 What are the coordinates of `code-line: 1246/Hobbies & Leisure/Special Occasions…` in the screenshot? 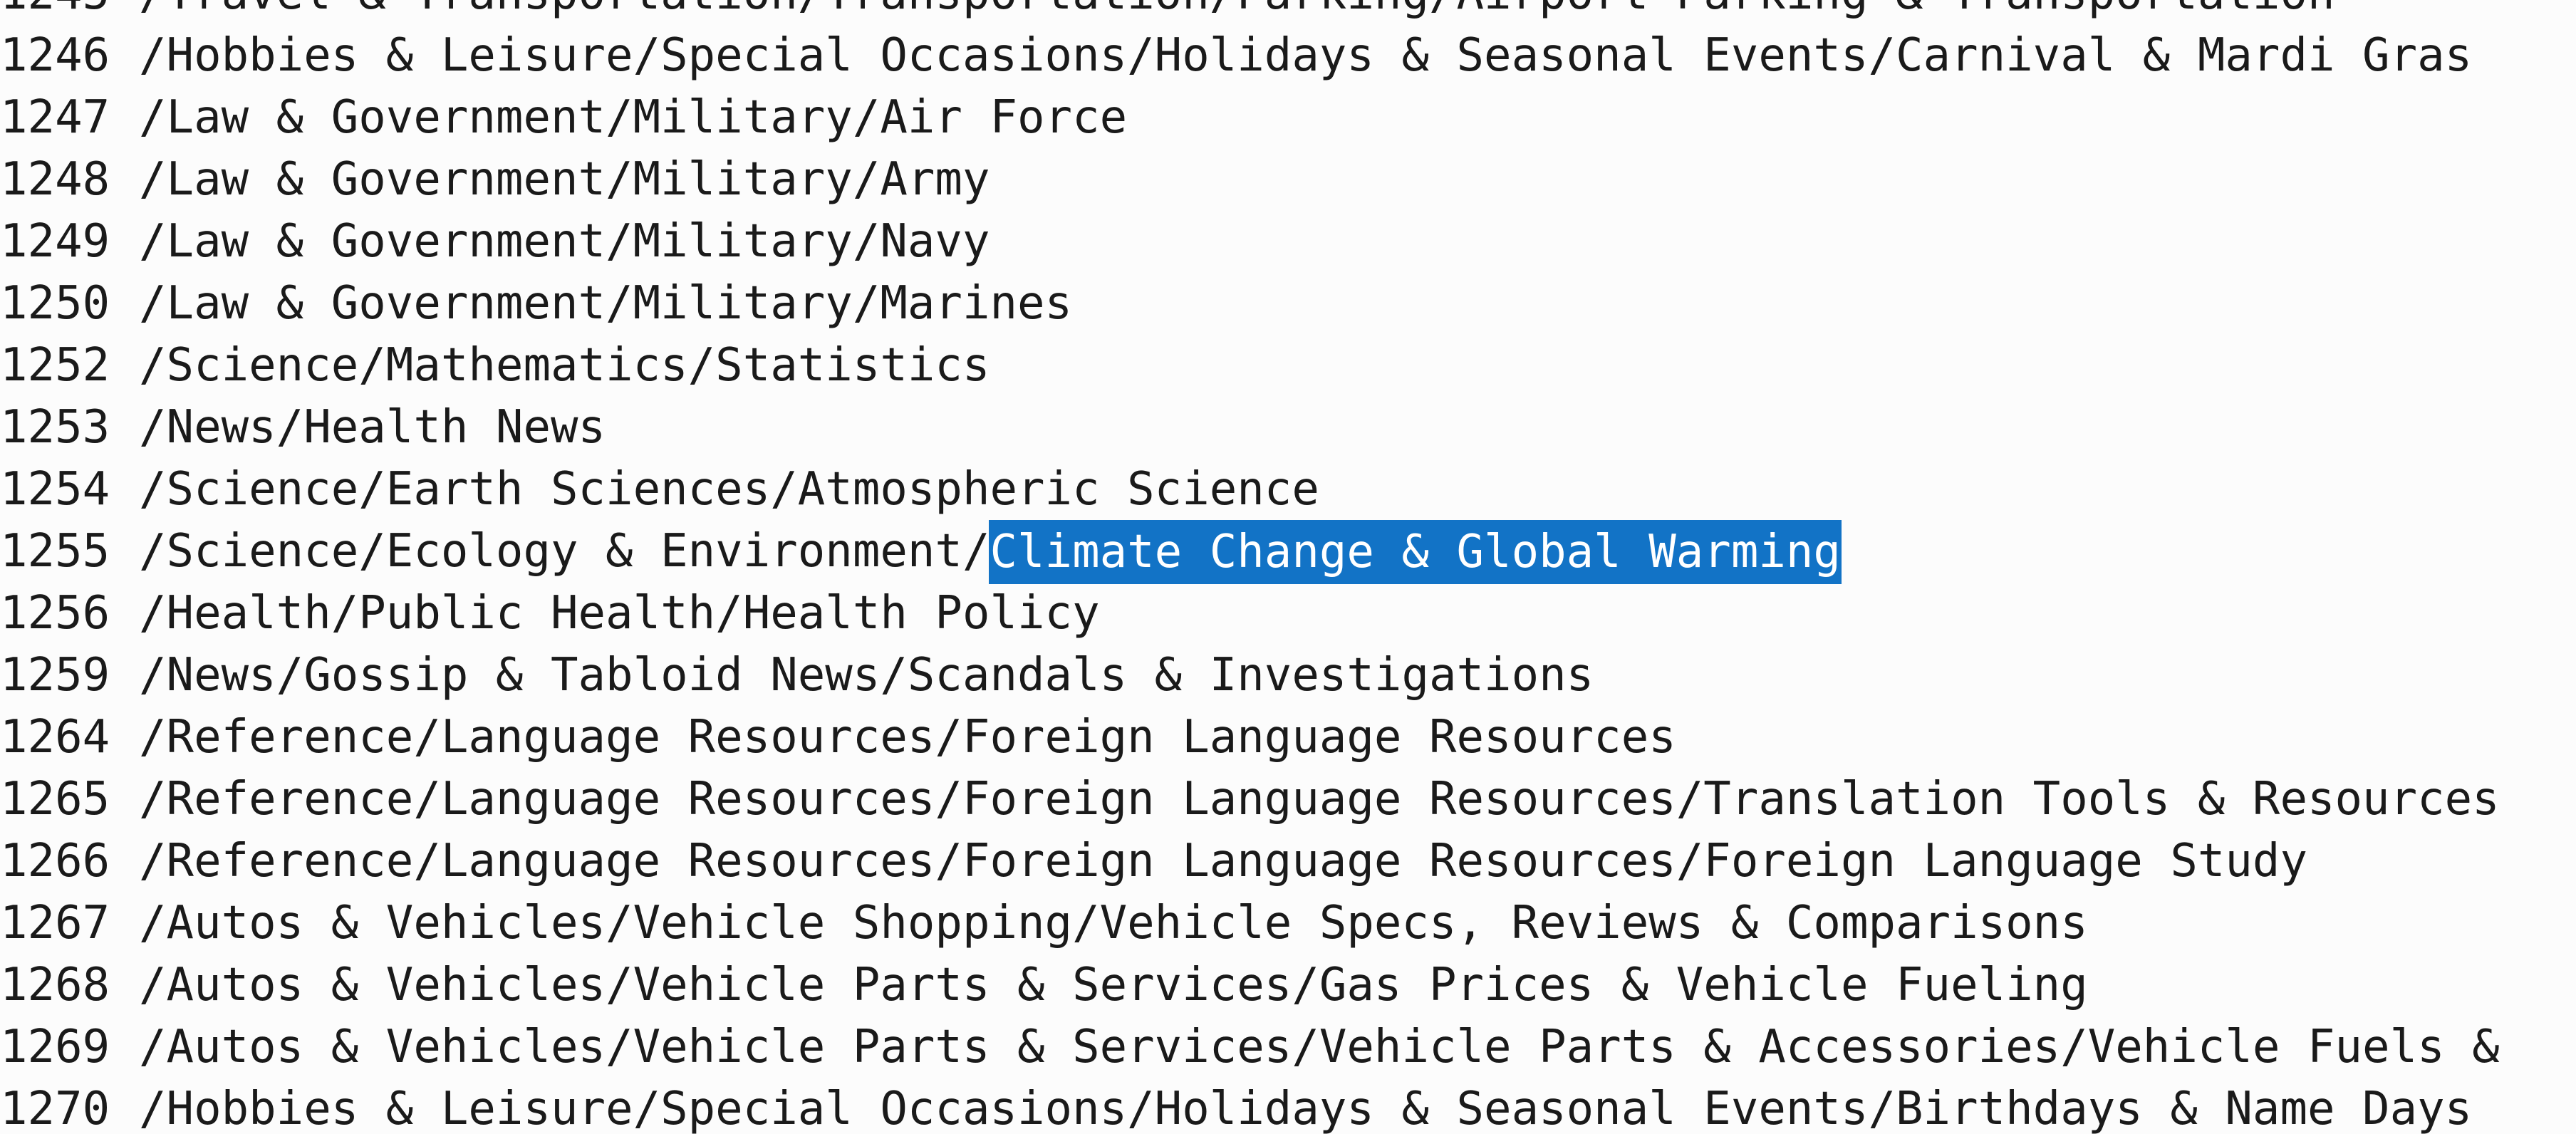 It's located at (1288, 56).